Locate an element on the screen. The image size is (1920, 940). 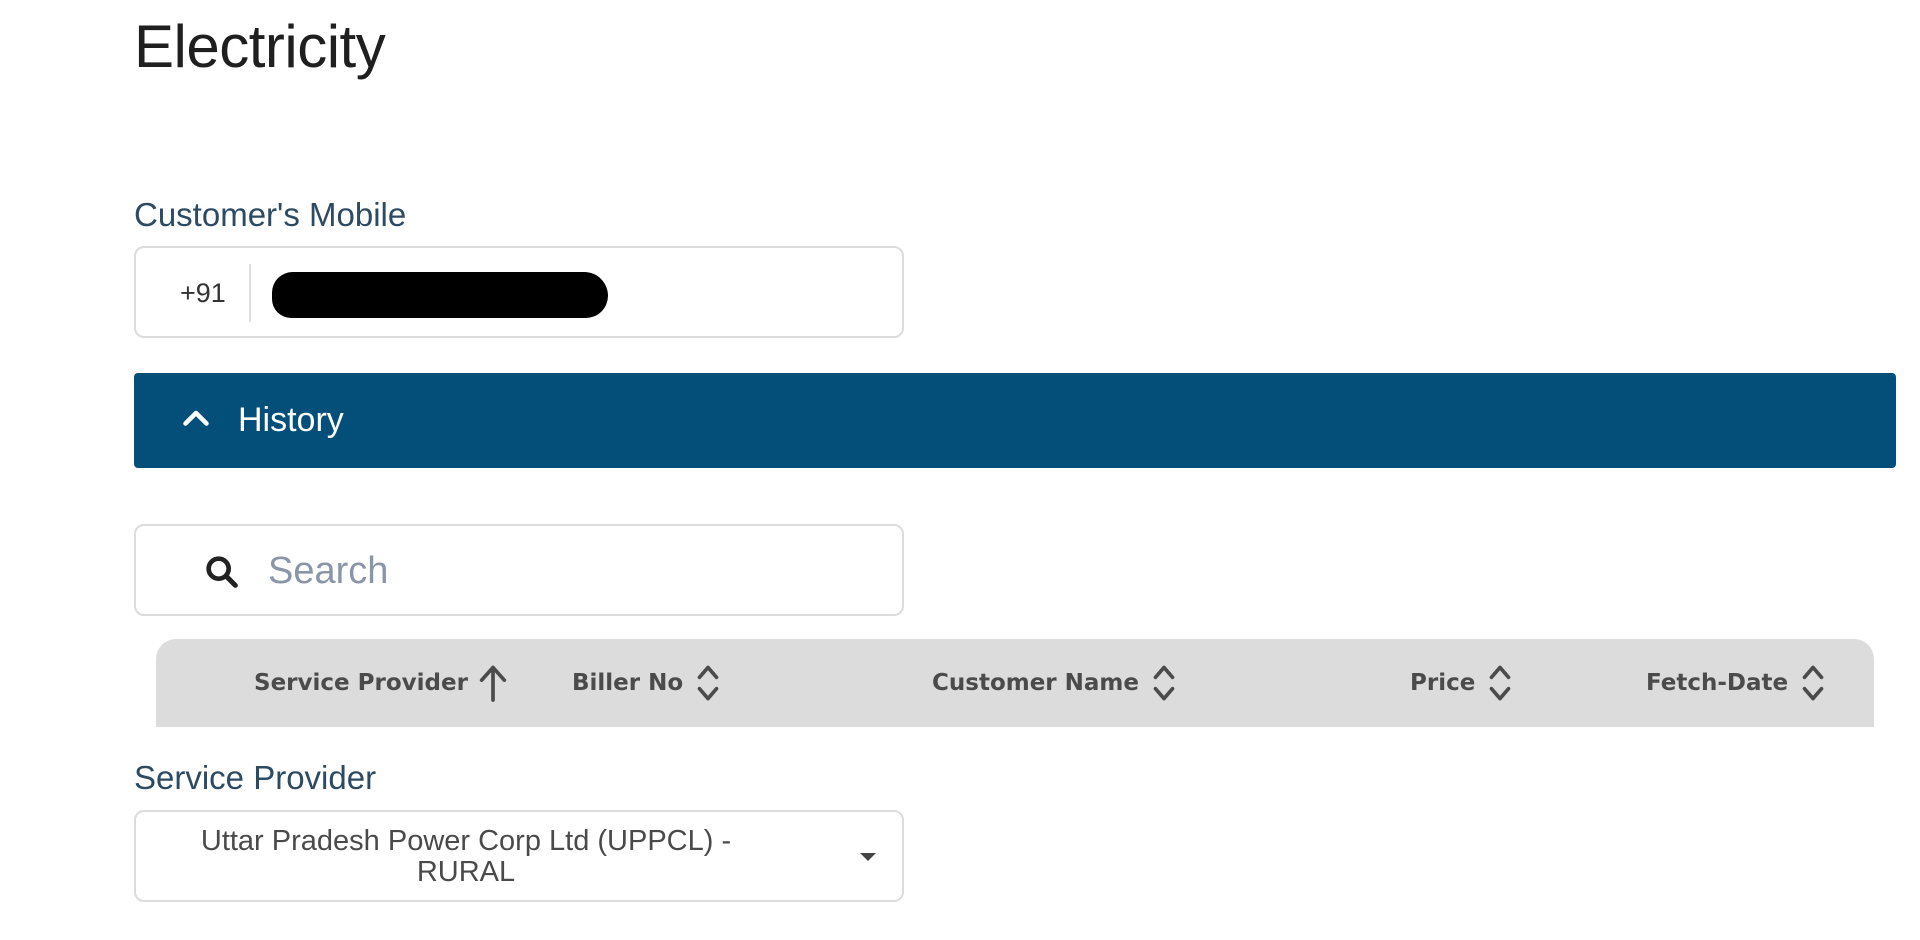
history-label: History is located at coordinates (291, 420).